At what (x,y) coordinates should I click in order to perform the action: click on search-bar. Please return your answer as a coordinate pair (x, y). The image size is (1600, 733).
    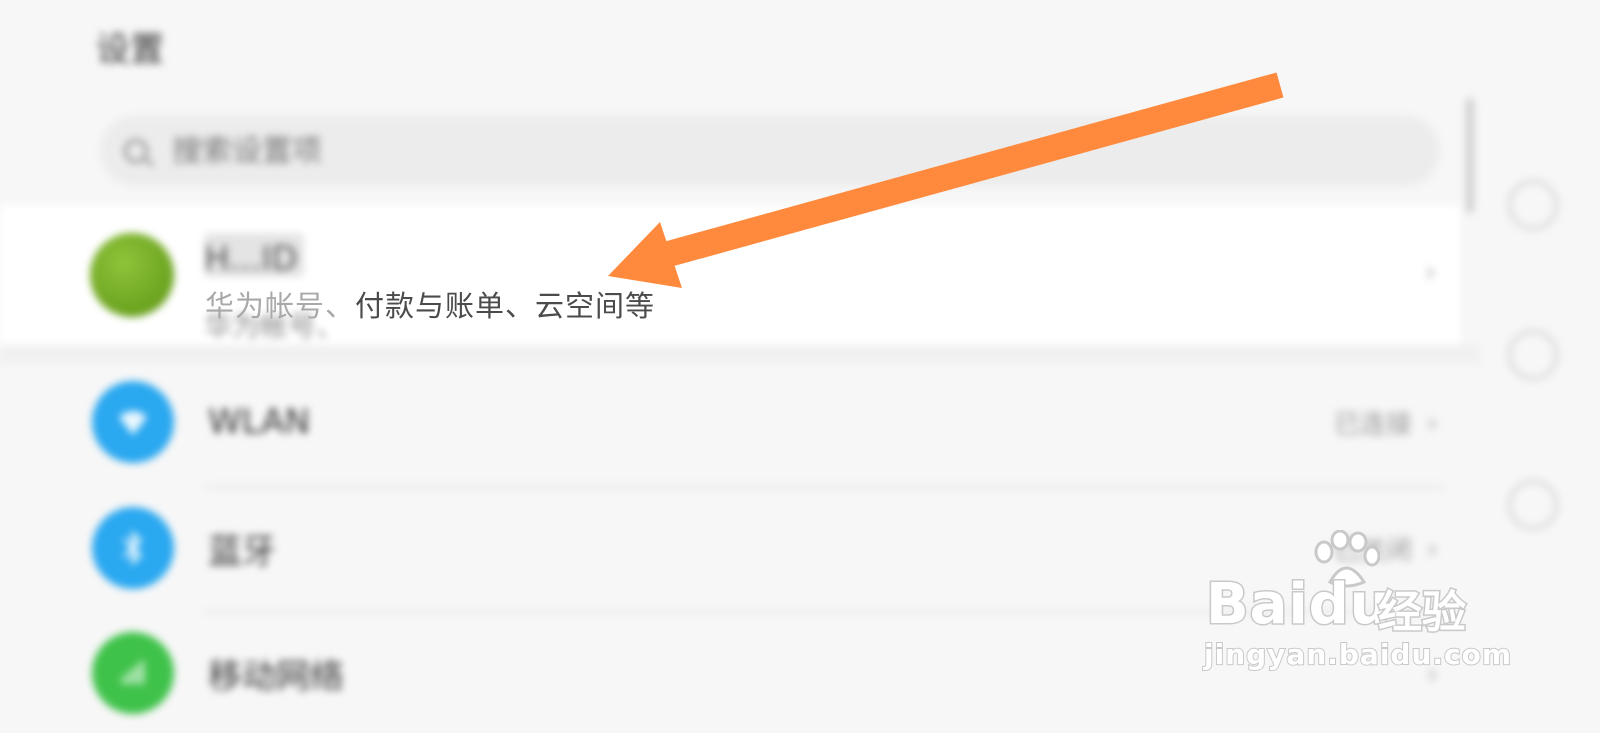
    Looking at the image, I should click on (770, 151).